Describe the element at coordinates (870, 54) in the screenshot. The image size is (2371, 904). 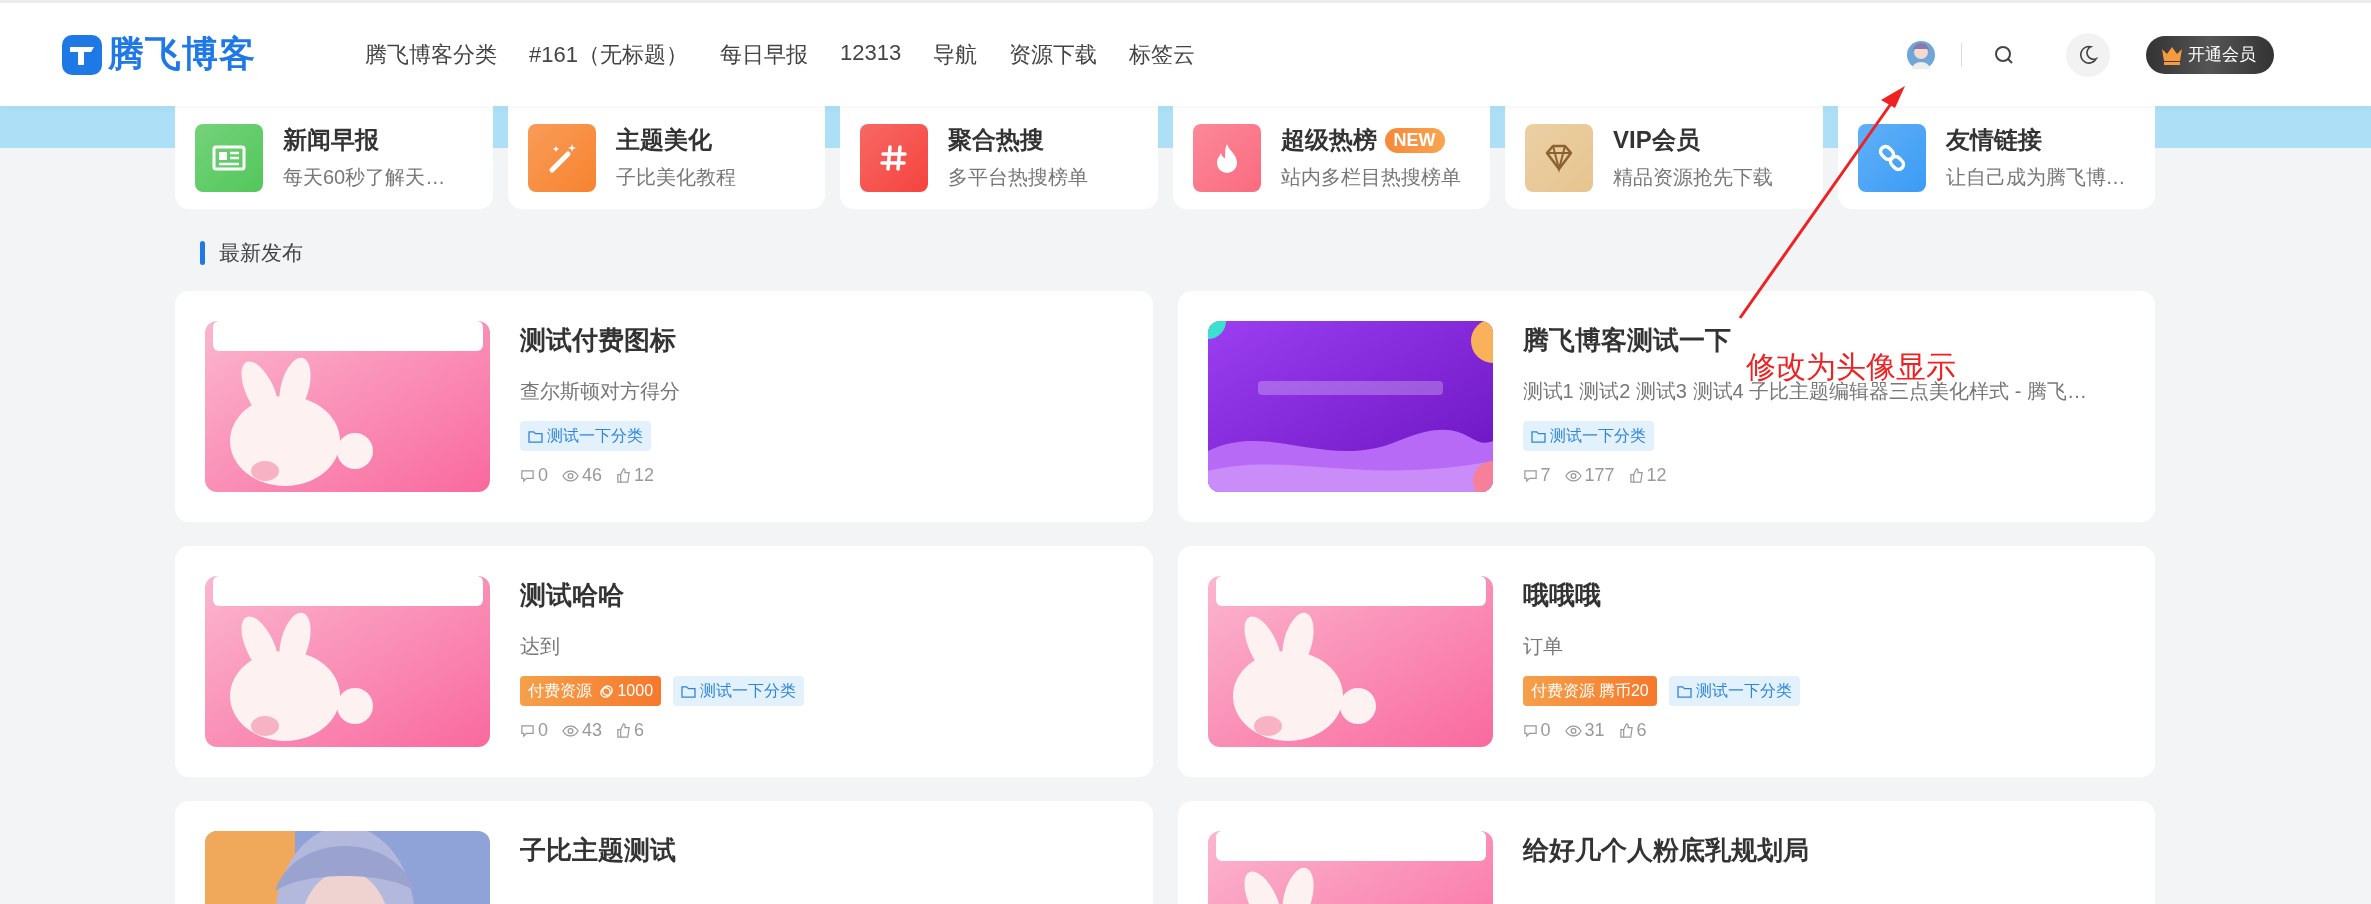
I see `nav-link: 12313` at that location.